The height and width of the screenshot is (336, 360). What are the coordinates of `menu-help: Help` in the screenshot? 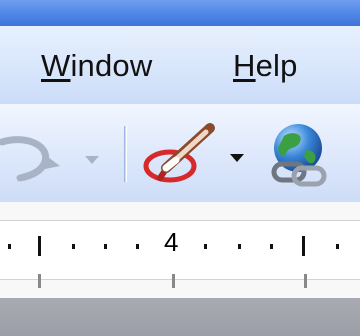 It's located at (265, 66).